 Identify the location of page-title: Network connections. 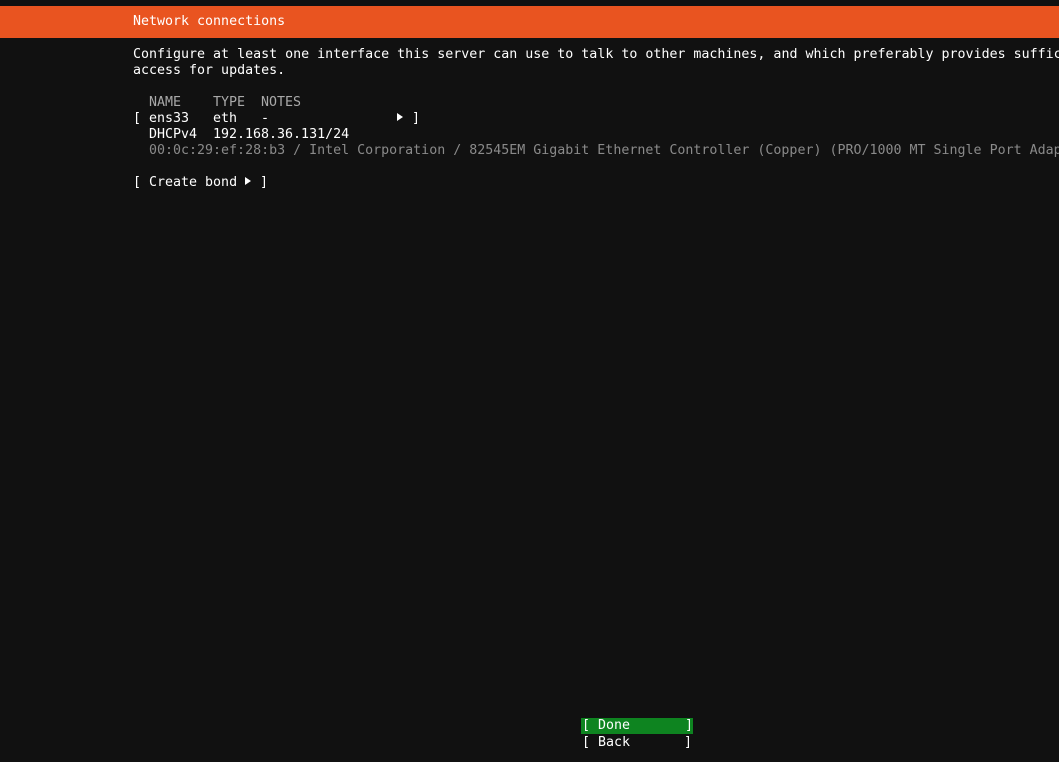
(209, 21).